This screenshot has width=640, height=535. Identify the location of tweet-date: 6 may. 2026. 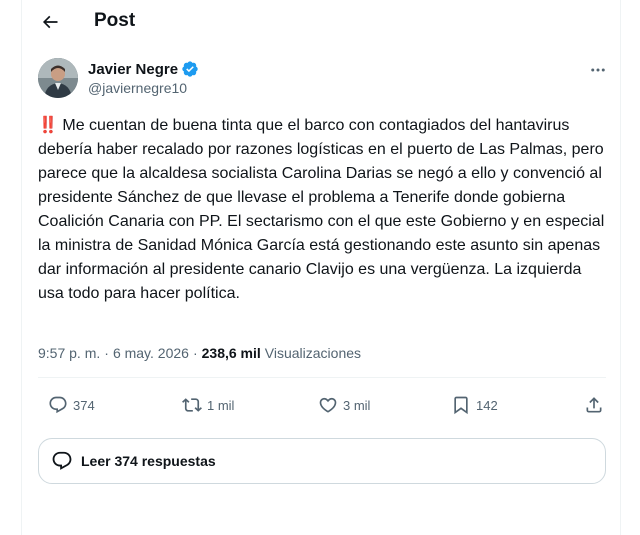
(151, 353).